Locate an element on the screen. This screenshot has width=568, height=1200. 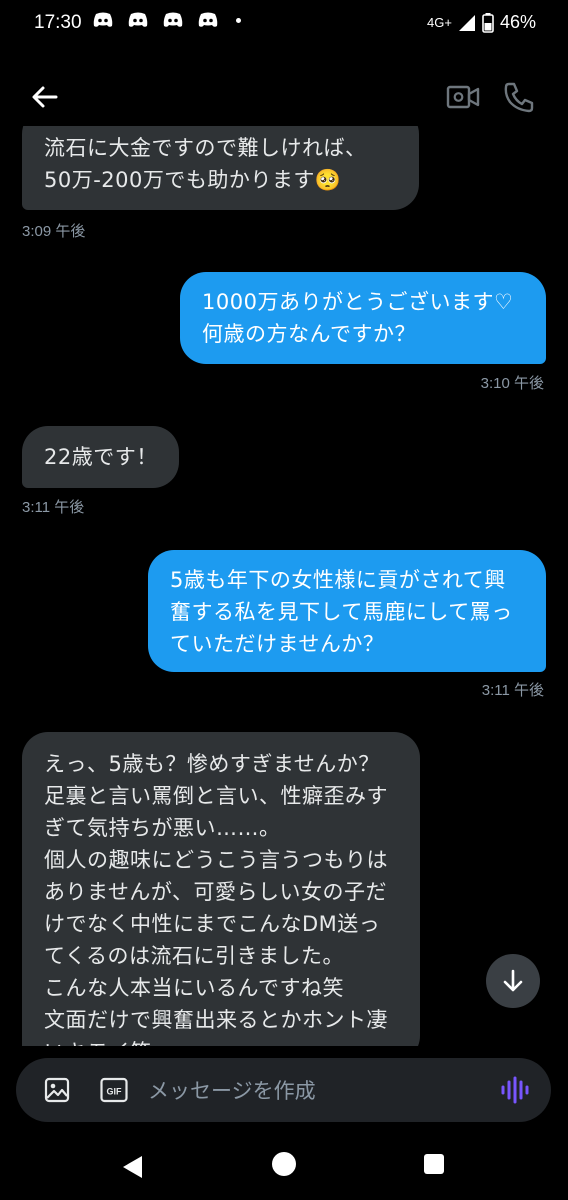
triangle-back-icon is located at coordinates (132, 1167).